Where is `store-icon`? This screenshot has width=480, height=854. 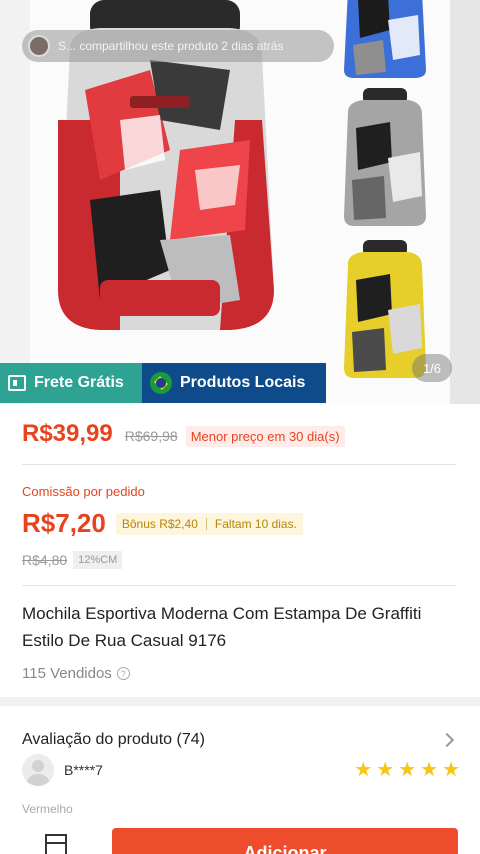
store-icon is located at coordinates (56, 844).